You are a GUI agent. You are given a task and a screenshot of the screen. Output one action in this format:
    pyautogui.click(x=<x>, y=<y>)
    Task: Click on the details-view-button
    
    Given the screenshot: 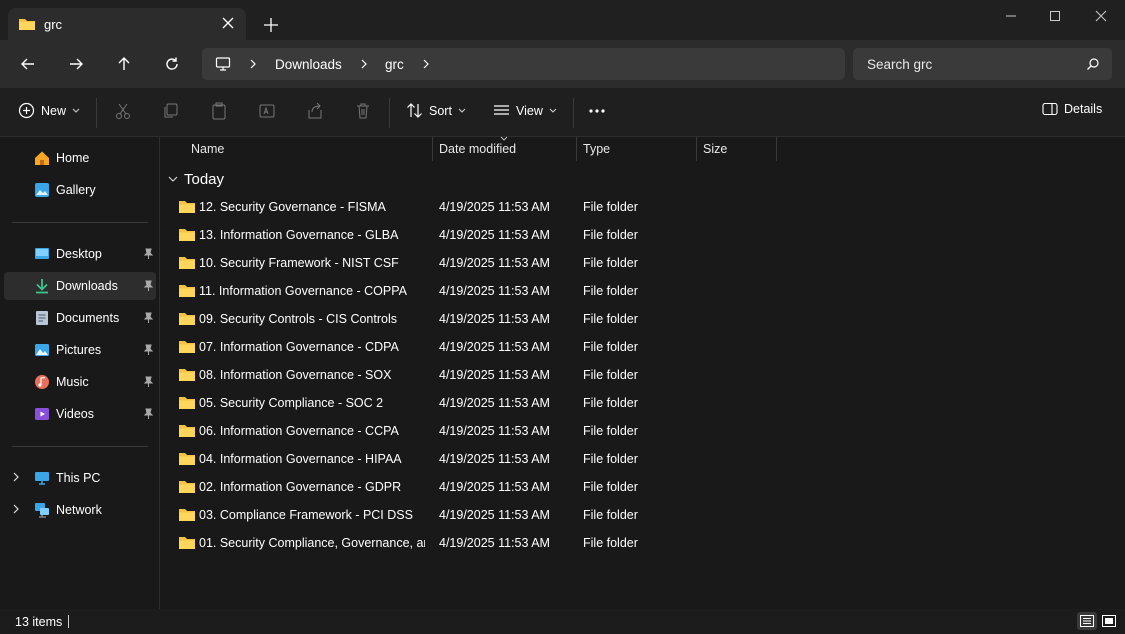 What is the action you would take?
    pyautogui.click(x=1087, y=621)
    